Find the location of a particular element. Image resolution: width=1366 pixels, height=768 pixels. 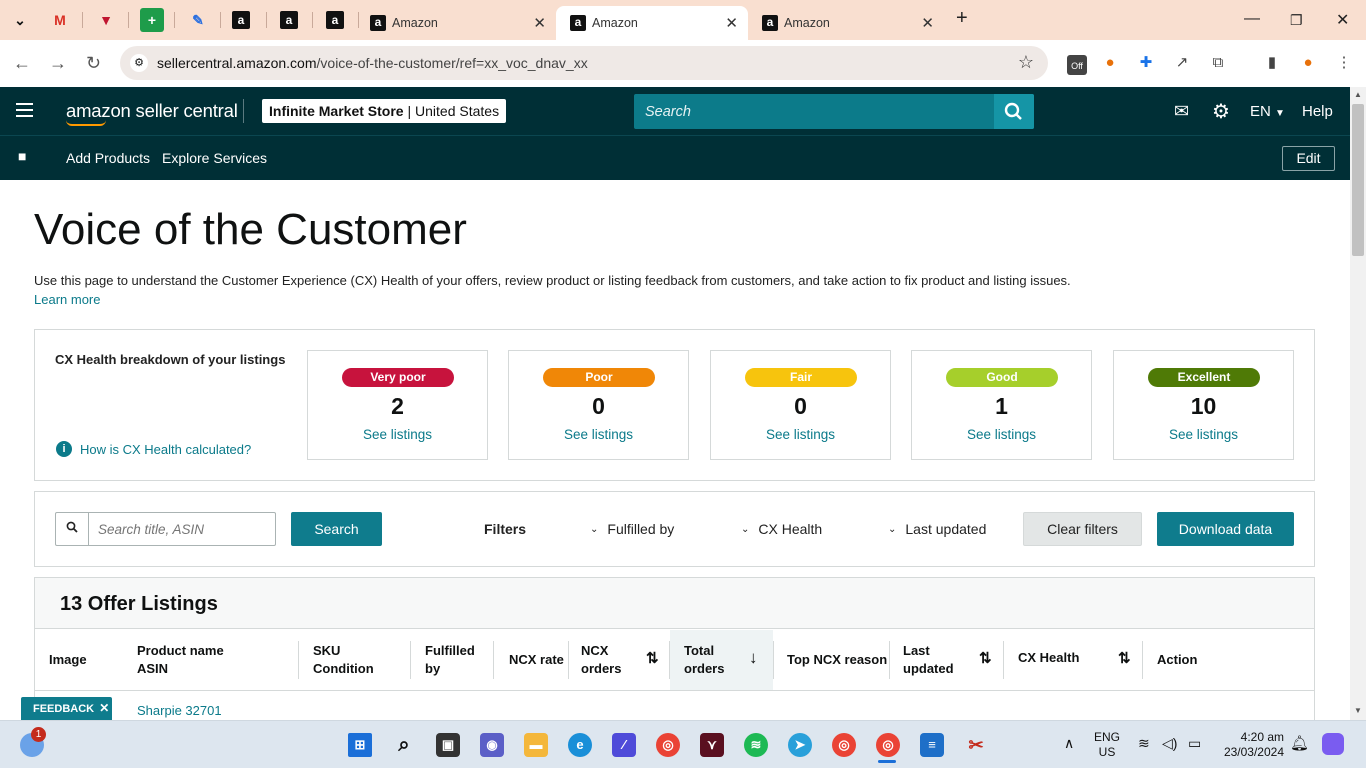

pinned-tab-pen-icon: ✎ is located at coordinates (198, 20).